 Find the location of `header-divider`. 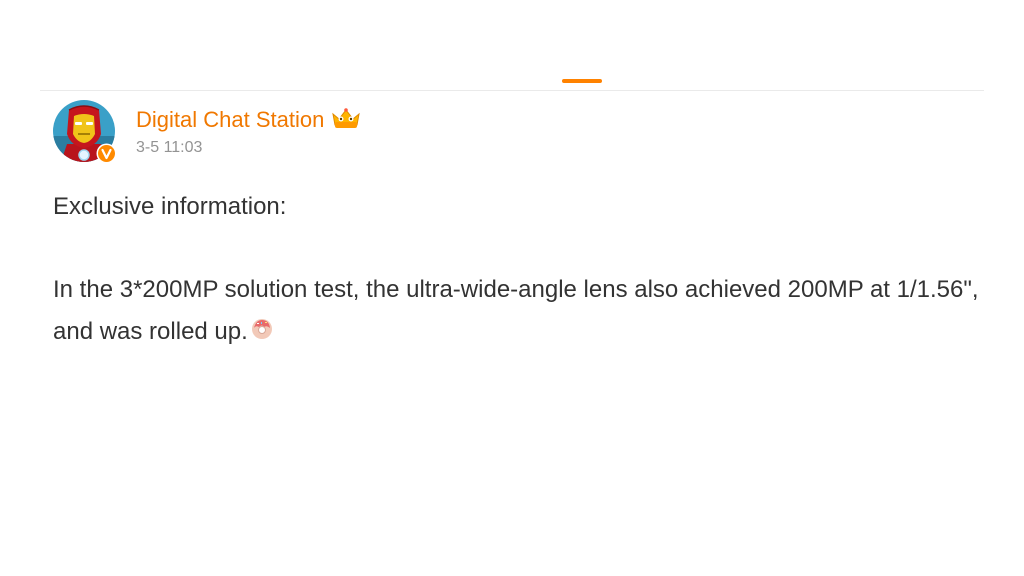

header-divider is located at coordinates (512, 90).